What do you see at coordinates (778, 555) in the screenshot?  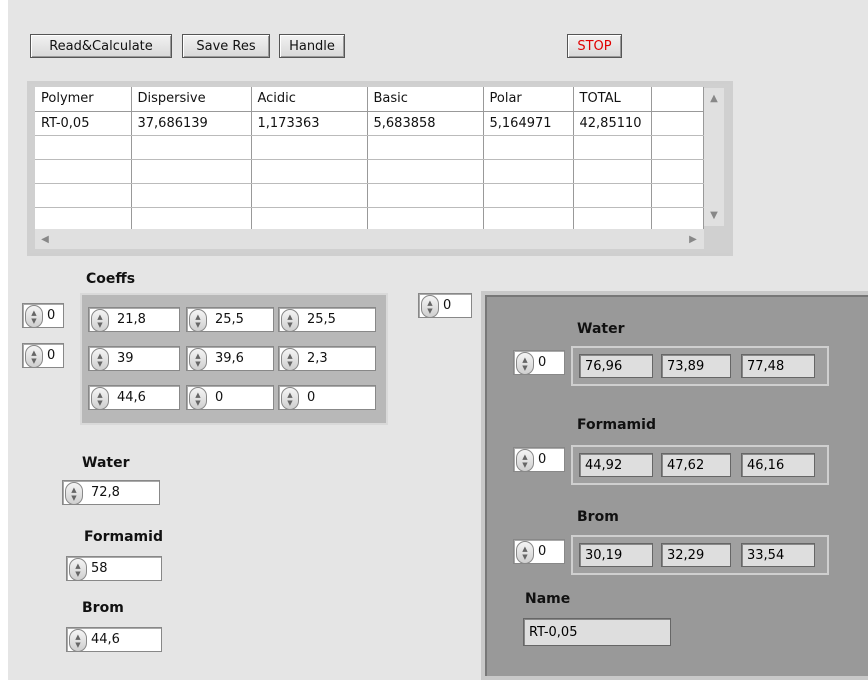 I see `brom-result-value: 33,54` at bounding box center [778, 555].